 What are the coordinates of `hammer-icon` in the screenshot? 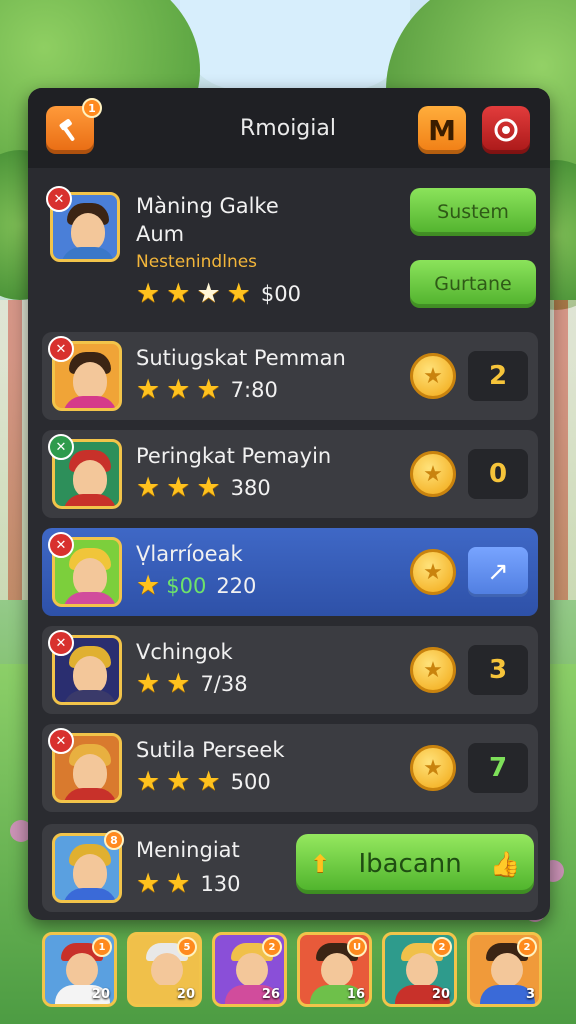 It's located at (67, 130).